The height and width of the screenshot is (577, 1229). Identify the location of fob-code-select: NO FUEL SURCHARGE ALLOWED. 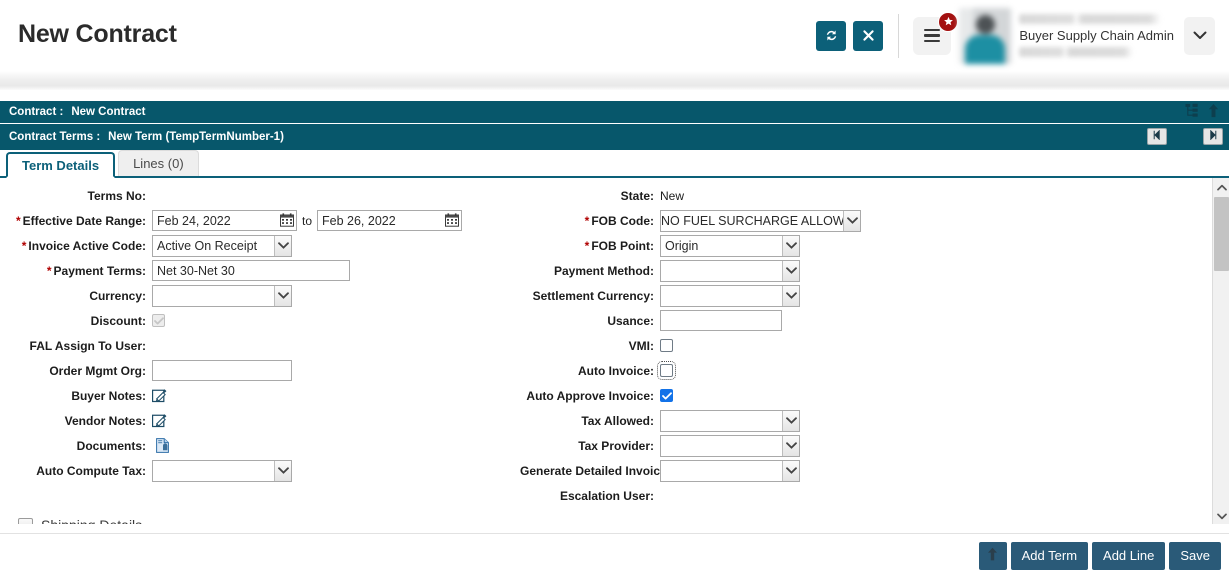
(760, 220).